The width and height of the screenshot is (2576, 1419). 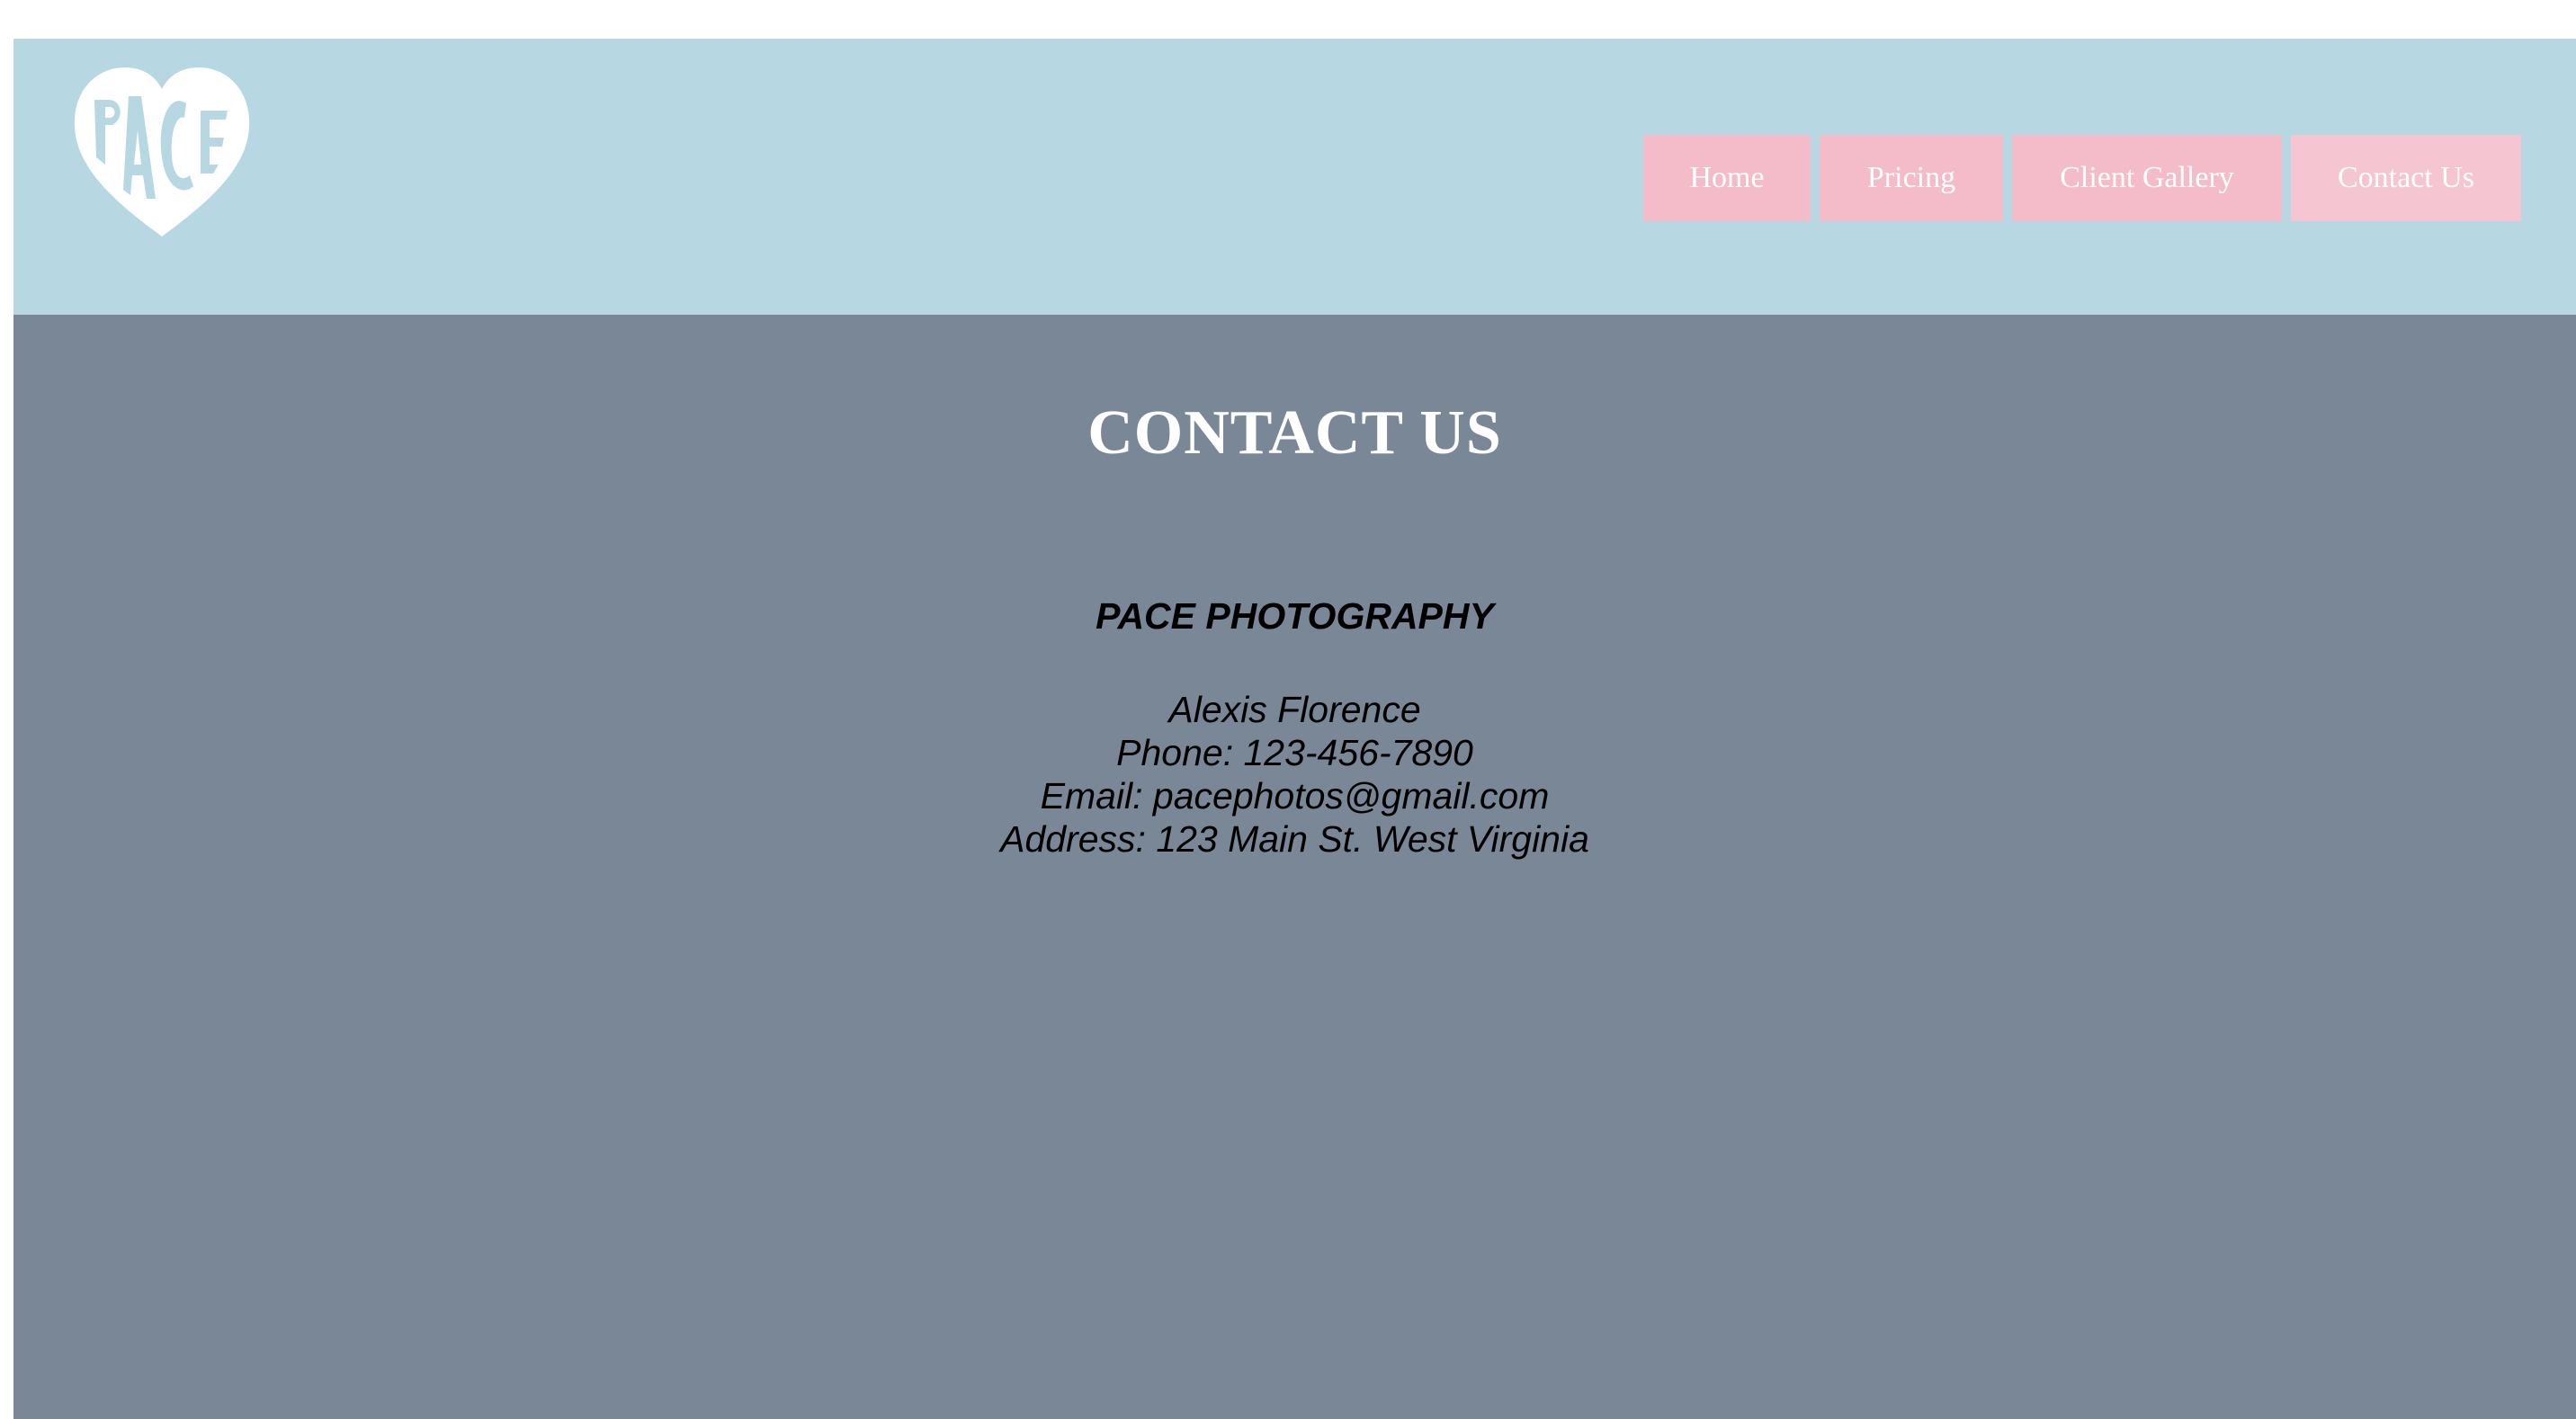 I want to click on page-title: CONTACT US, so click(x=1294, y=433).